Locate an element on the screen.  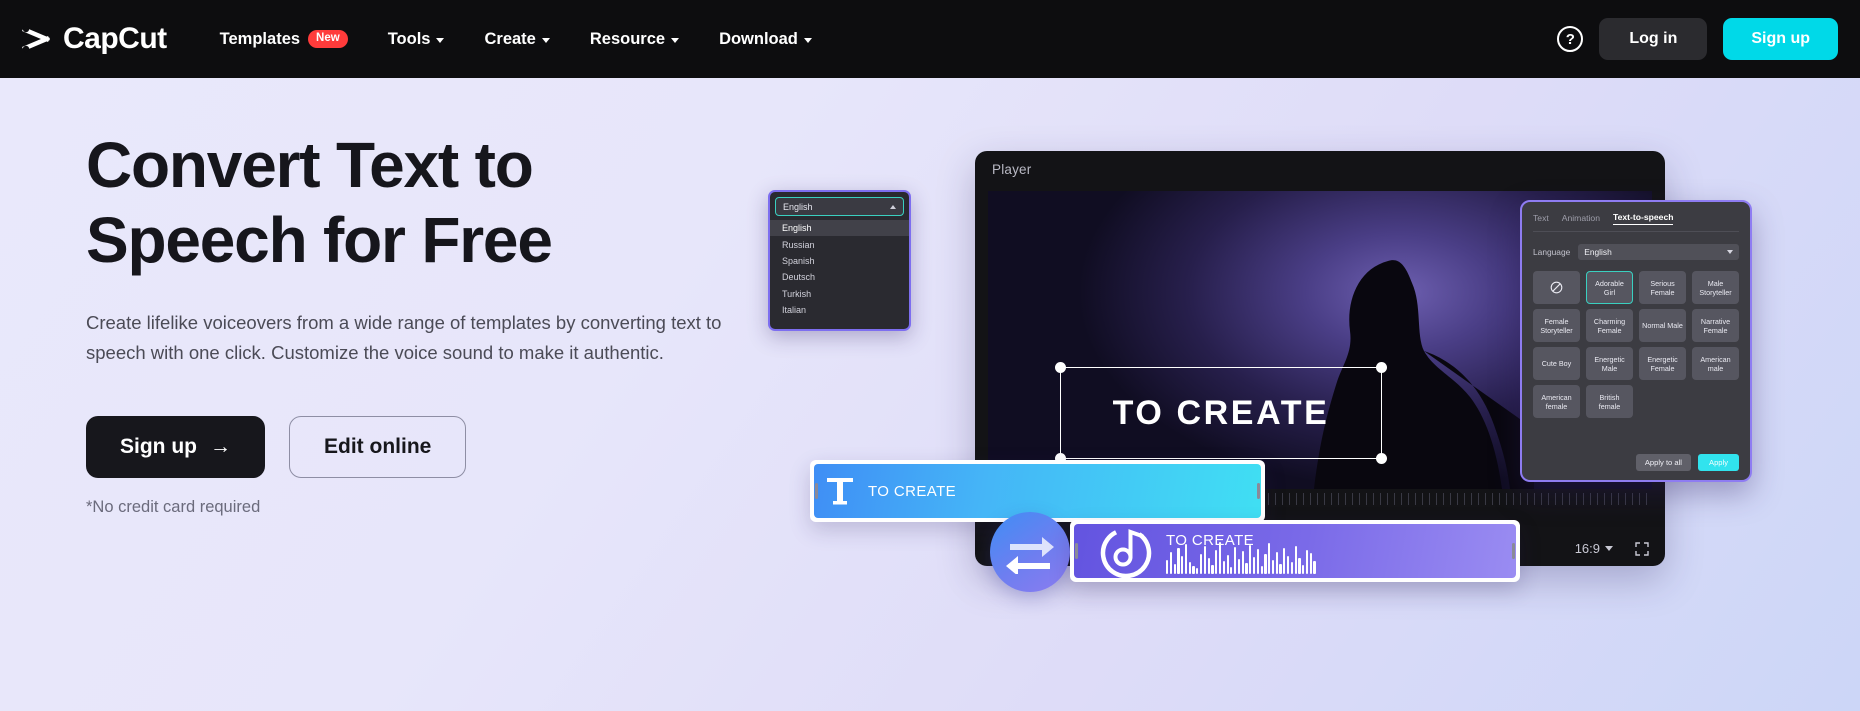
nav-item-resource: Resource is located at coordinates (634, 39).